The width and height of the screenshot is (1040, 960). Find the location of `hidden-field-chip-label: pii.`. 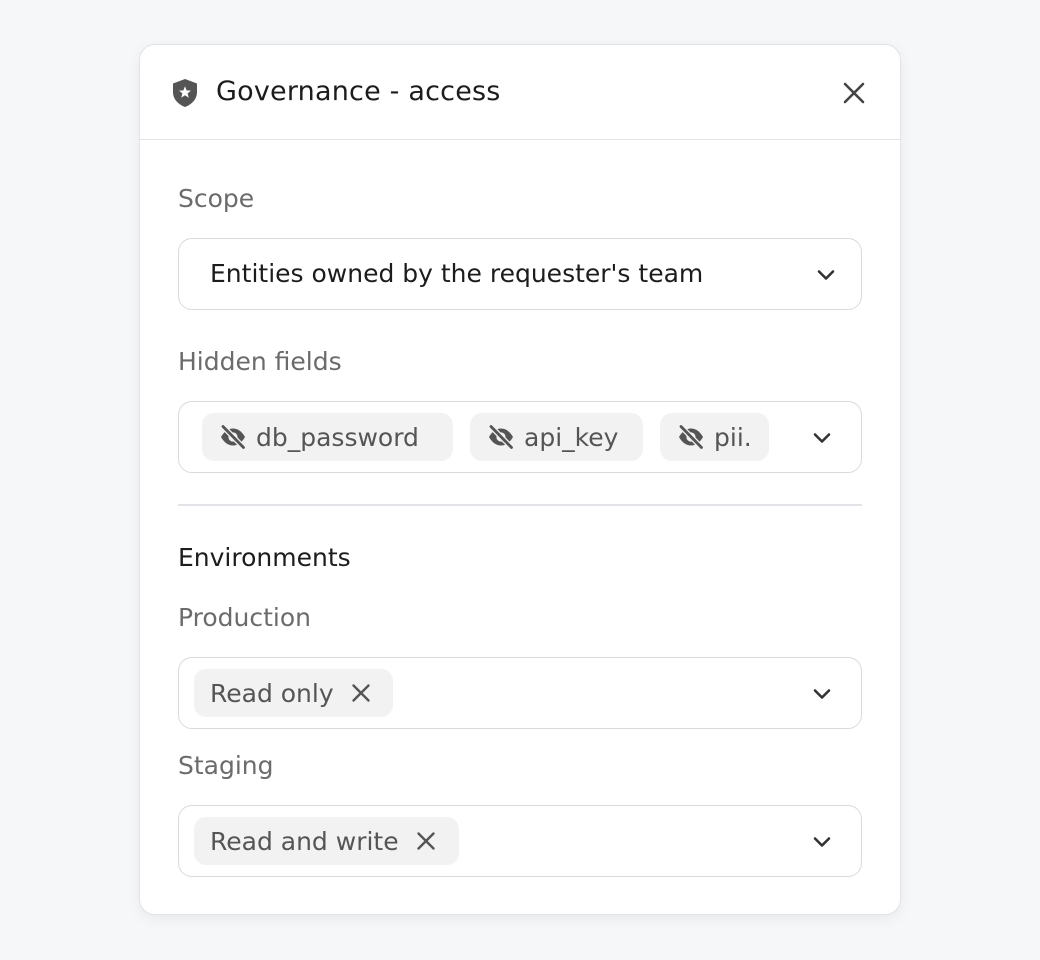

hidden-field-chip-label: pii. is located at coordinates (733, 437).